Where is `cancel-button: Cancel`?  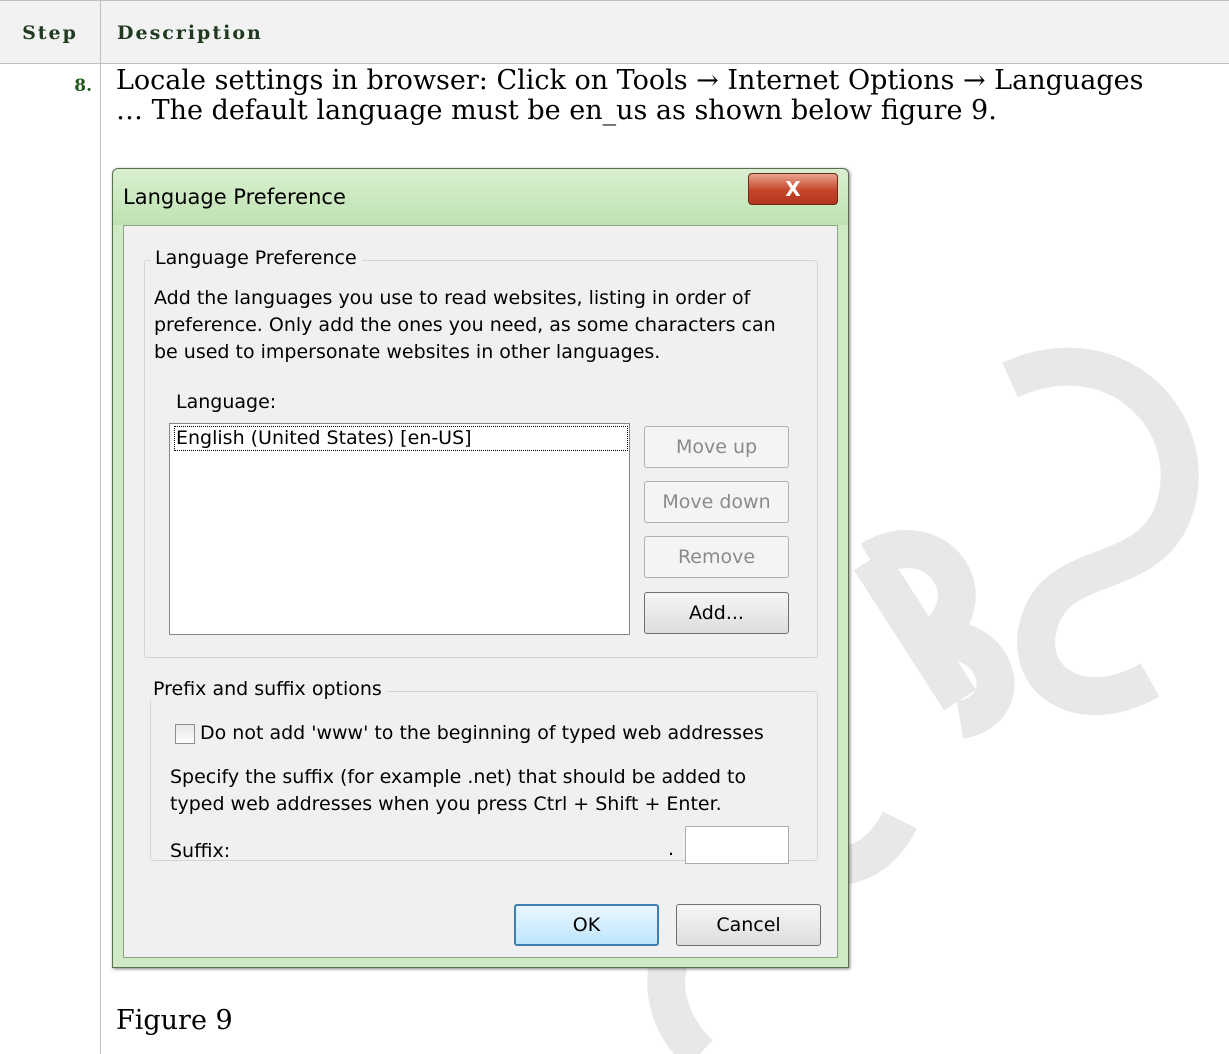
cancel-button: Cancel is located at coordinates (748, 925).